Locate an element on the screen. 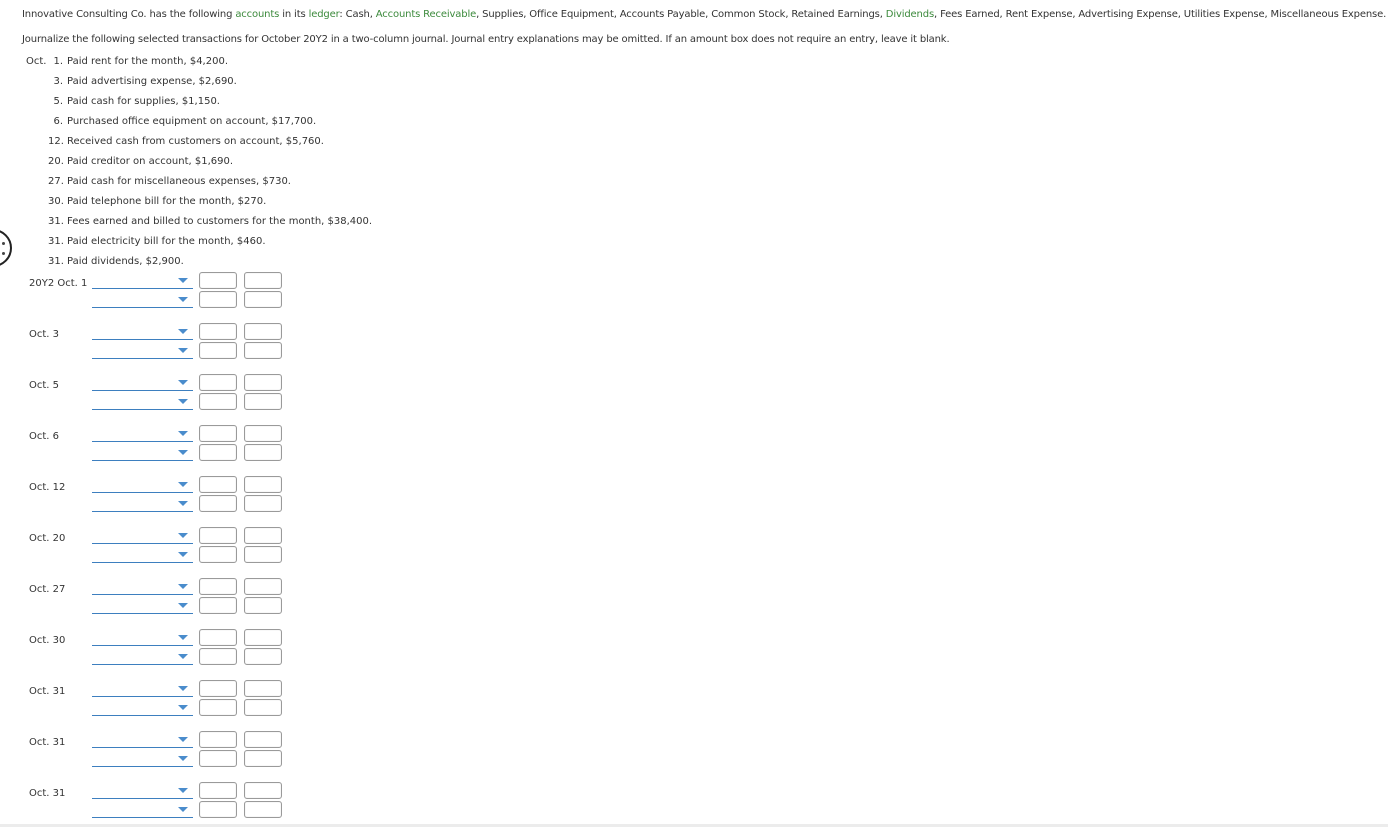 This screenshot has width=1388, height=833. glossary-link: Accounts Receivable is located at coordinates (426, 14).